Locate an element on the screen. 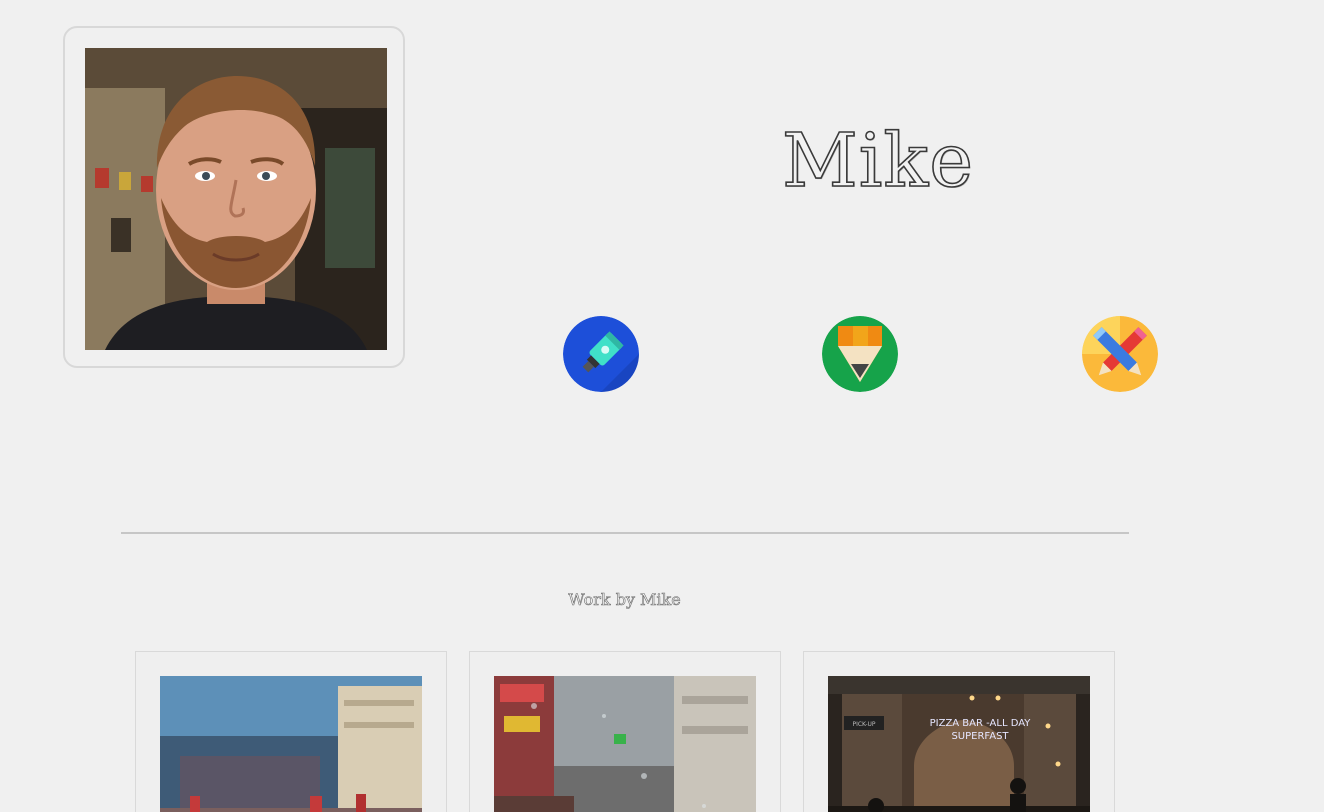 Image resolution: width=1324 pixels, height=812 pixels. pencil-tip-icon is located at coordinates (860, 354).